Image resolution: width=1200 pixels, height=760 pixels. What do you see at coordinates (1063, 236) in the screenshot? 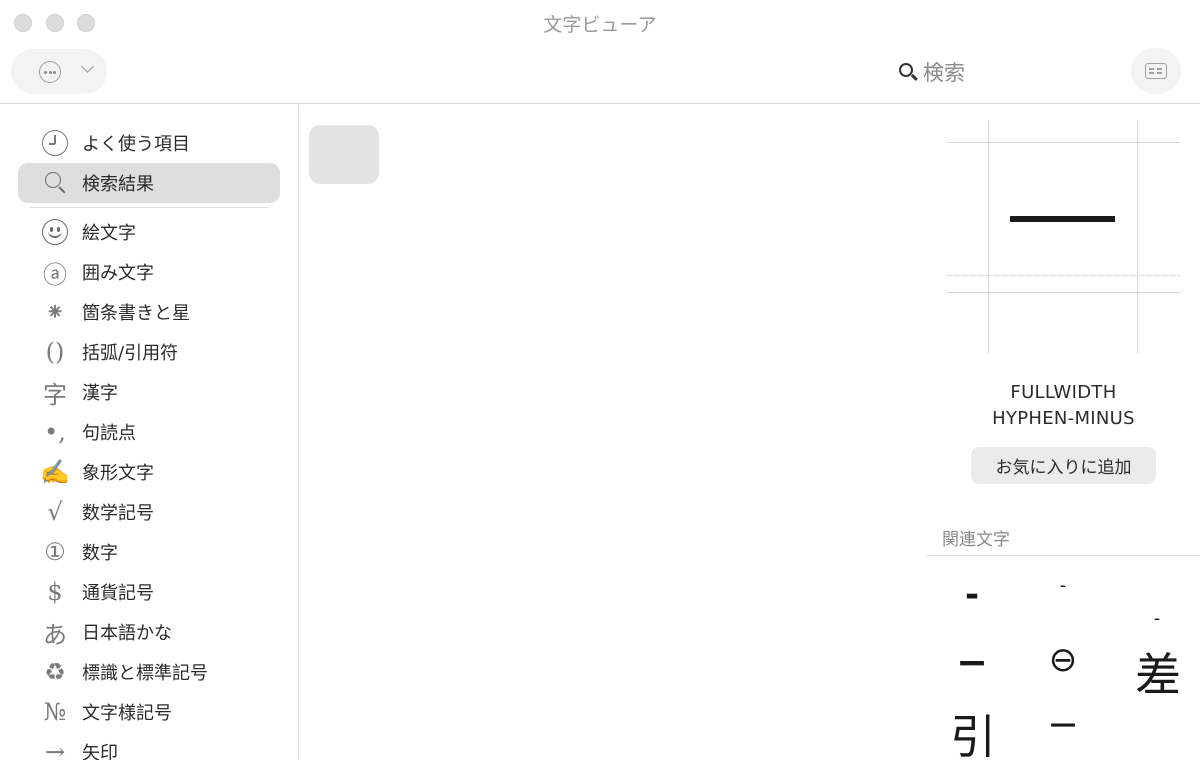
I see `glyph-preview` at bounding box center [1063, 236].